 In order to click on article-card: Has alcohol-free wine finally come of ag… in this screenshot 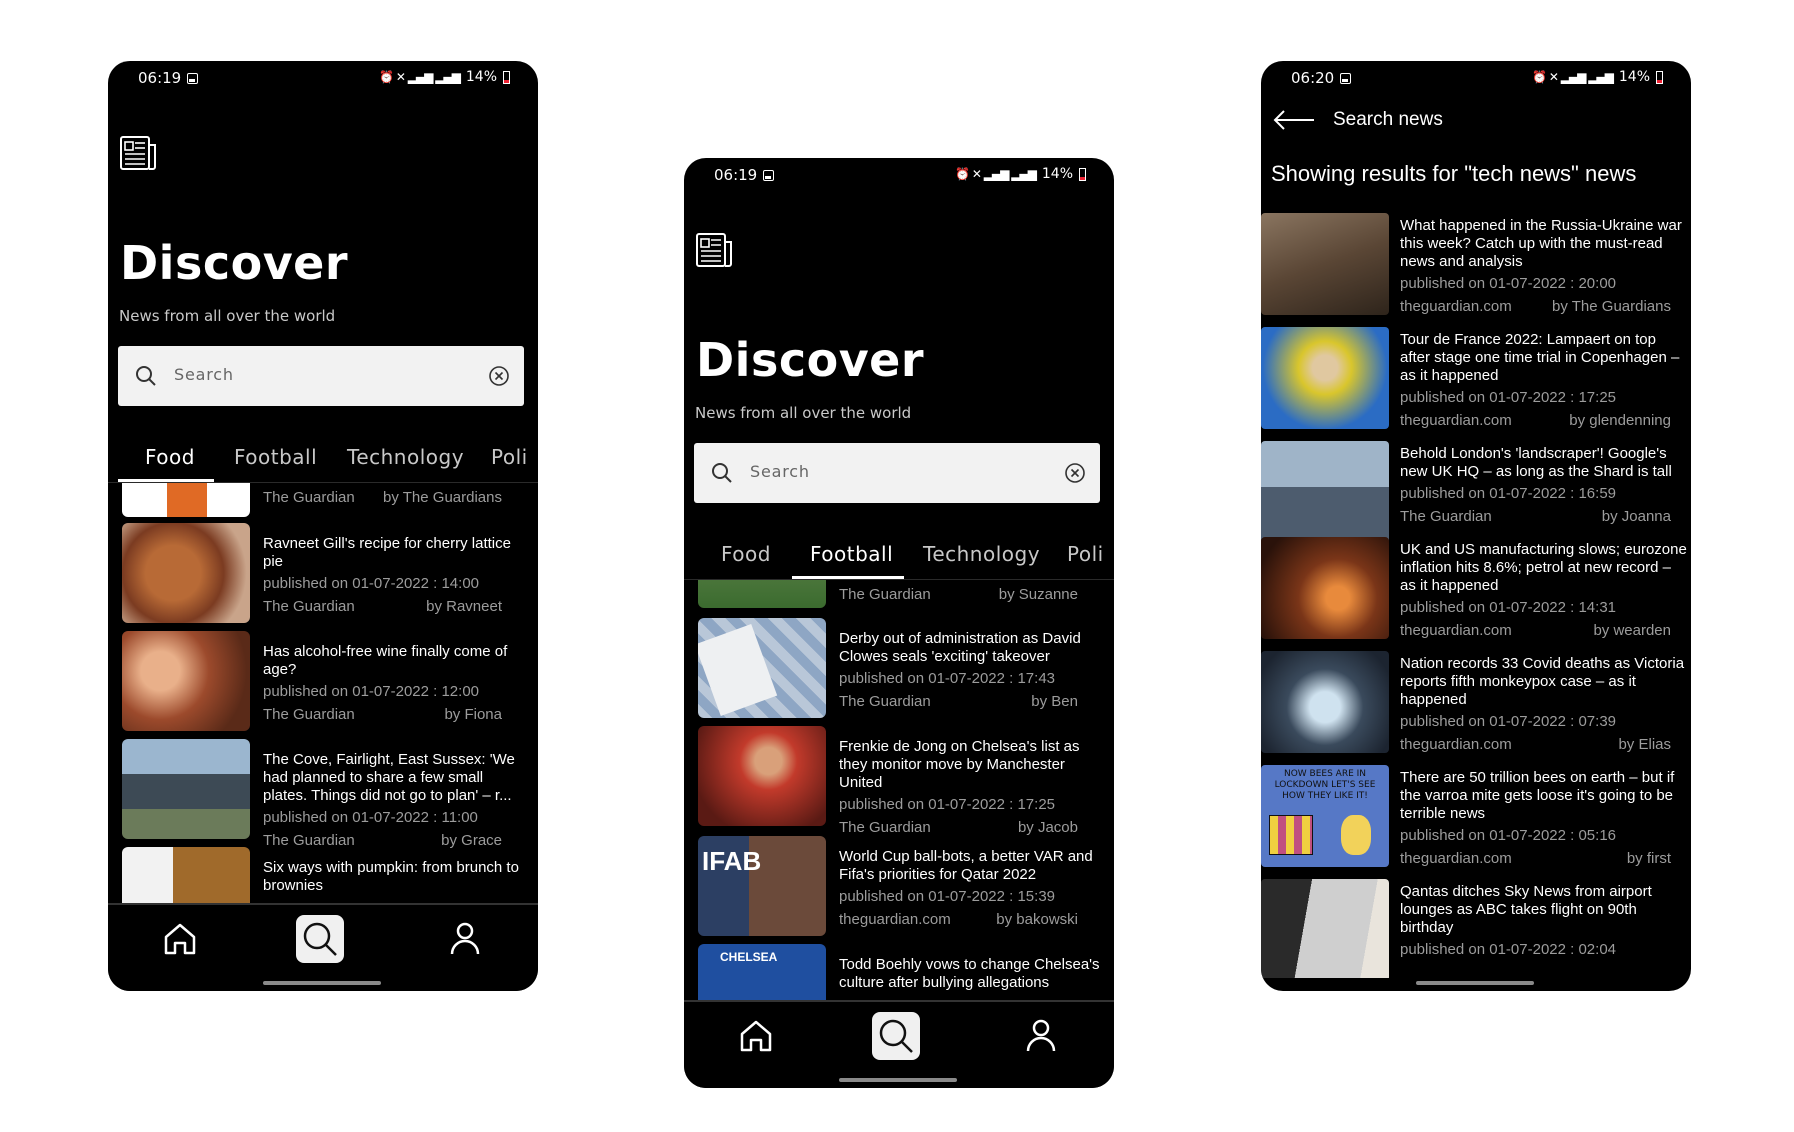, I will do `click(323, 683)`.